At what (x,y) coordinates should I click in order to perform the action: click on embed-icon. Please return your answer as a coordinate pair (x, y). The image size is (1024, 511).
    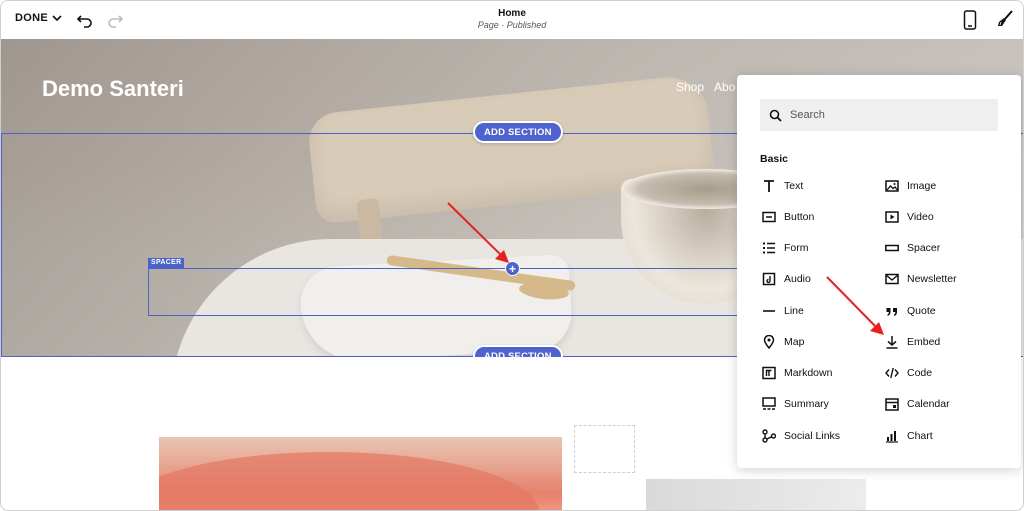
    Looking at the image, I should click on (892, 342).